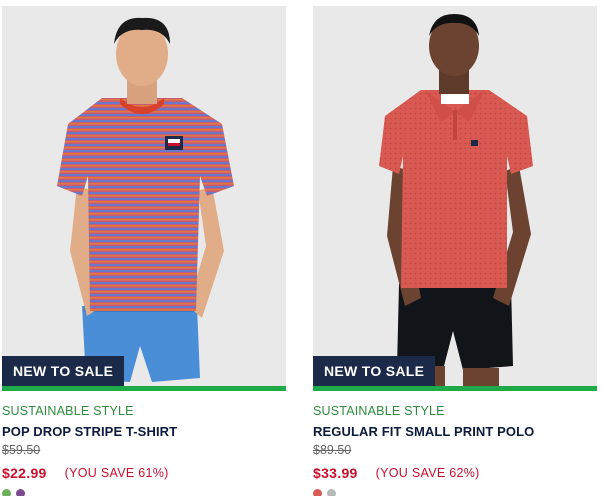 The image size is (605, 496). I want to click on price-row: $33.99 (YOU SAVE 62%), so click(455, 473).